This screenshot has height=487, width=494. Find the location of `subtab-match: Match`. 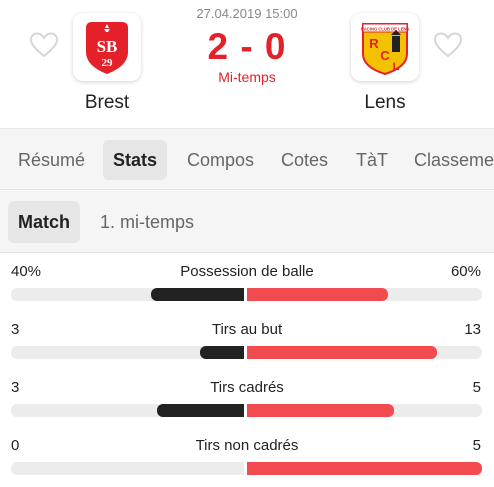

subtab-match: Match is located at coordinates (44, 222).